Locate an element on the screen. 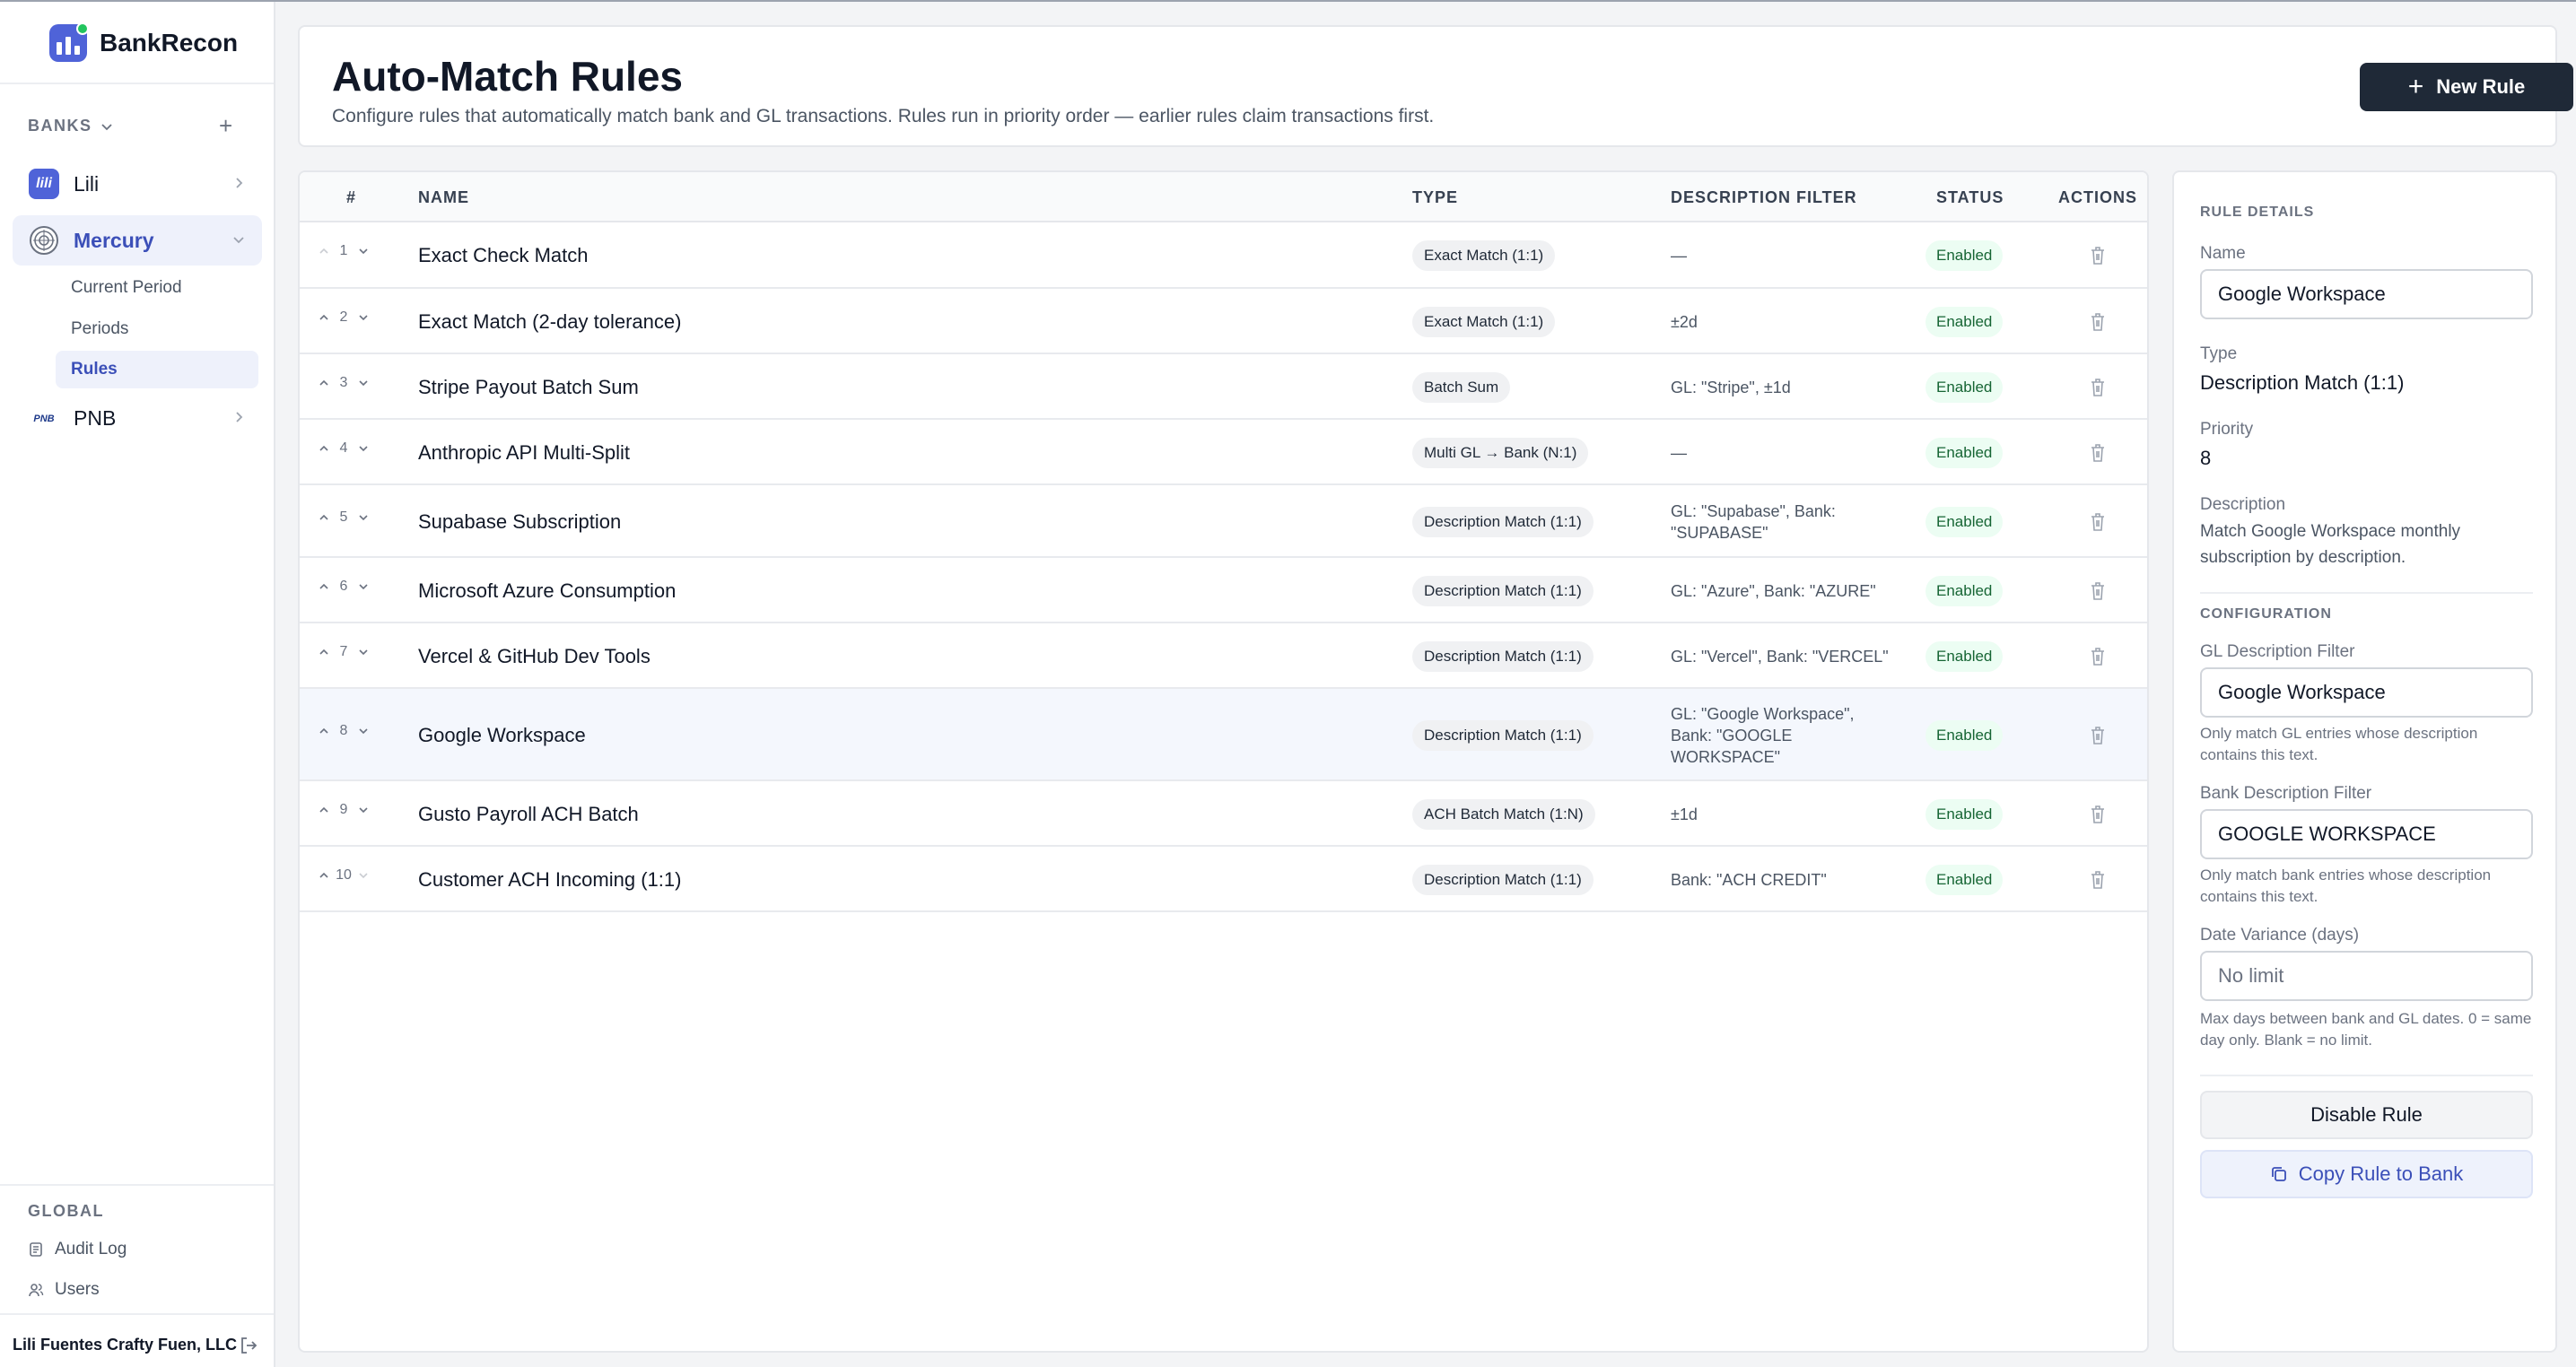 The image size is (2576, 1367). column-header-num: # is located at coordinates (351, 197).